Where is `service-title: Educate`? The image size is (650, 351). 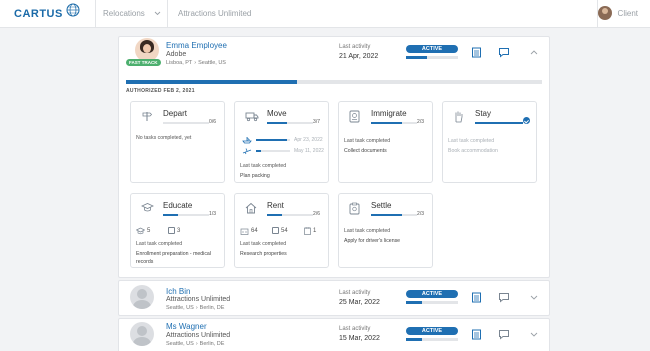
service-title: Educate is located at coordinates (178, 205).